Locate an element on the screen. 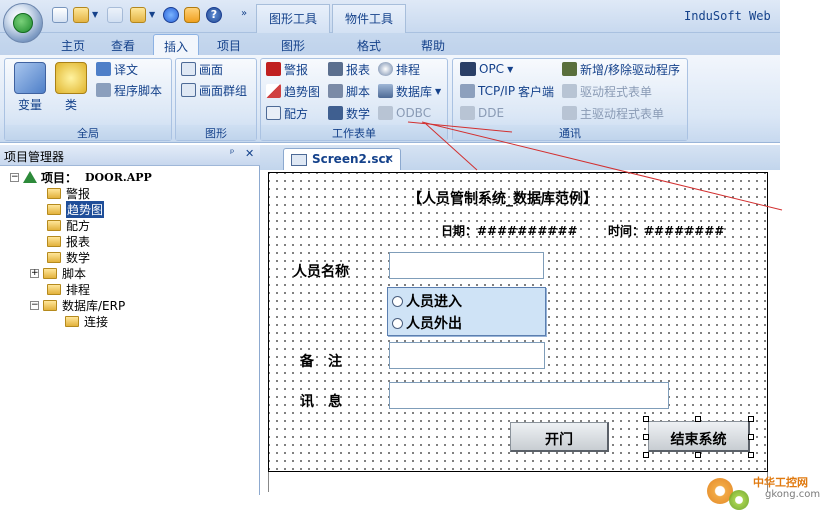 This screenshot has height=525, width=840. app-logo-icon is located at coordinates (23, 23).